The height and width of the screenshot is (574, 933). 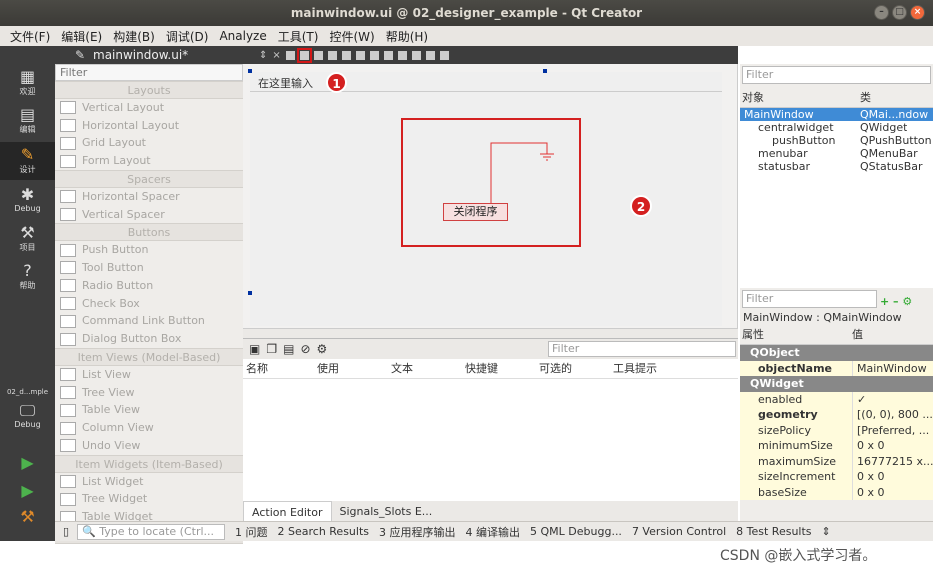 I want to click on widget-item: List Widget, so click(x=149, y=482).